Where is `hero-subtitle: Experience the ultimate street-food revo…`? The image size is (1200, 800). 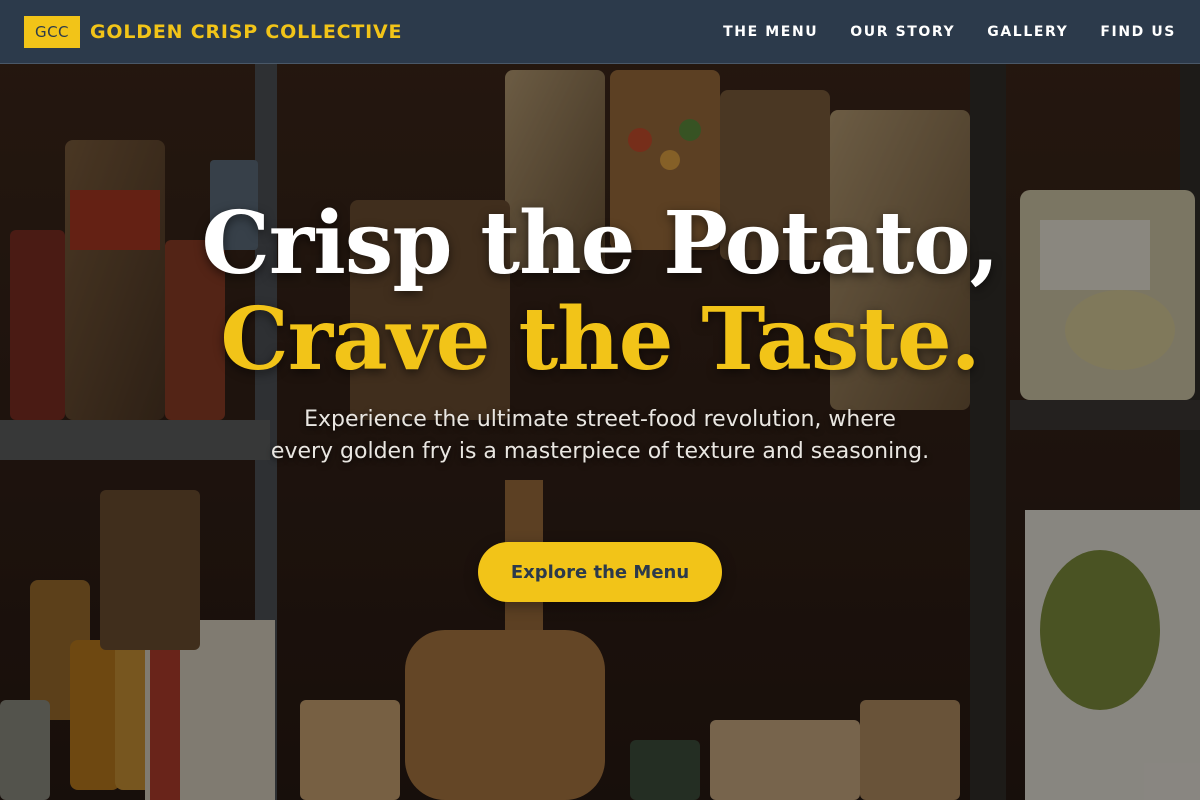 hero-subtitle: Experience the ultimate street-food revo… is located at coordinates (600, 435).